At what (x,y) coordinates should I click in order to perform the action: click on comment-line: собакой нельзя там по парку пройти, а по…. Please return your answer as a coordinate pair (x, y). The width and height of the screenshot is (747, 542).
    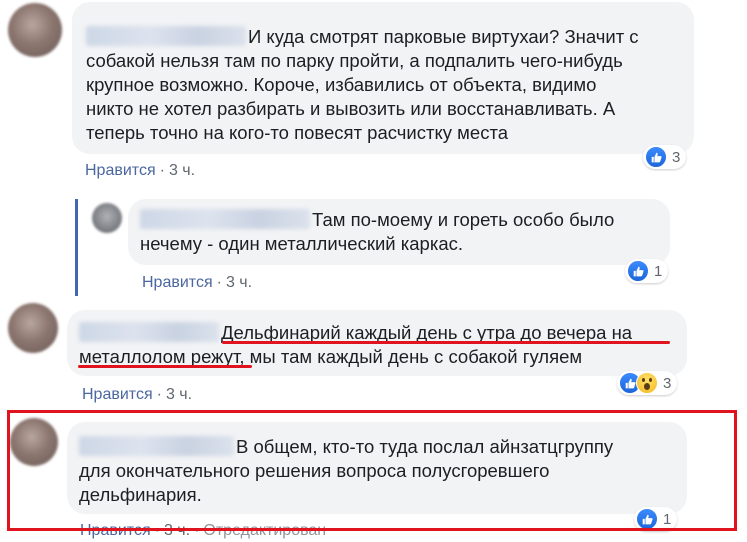
    Looking at the image, I should click on (354, 60).